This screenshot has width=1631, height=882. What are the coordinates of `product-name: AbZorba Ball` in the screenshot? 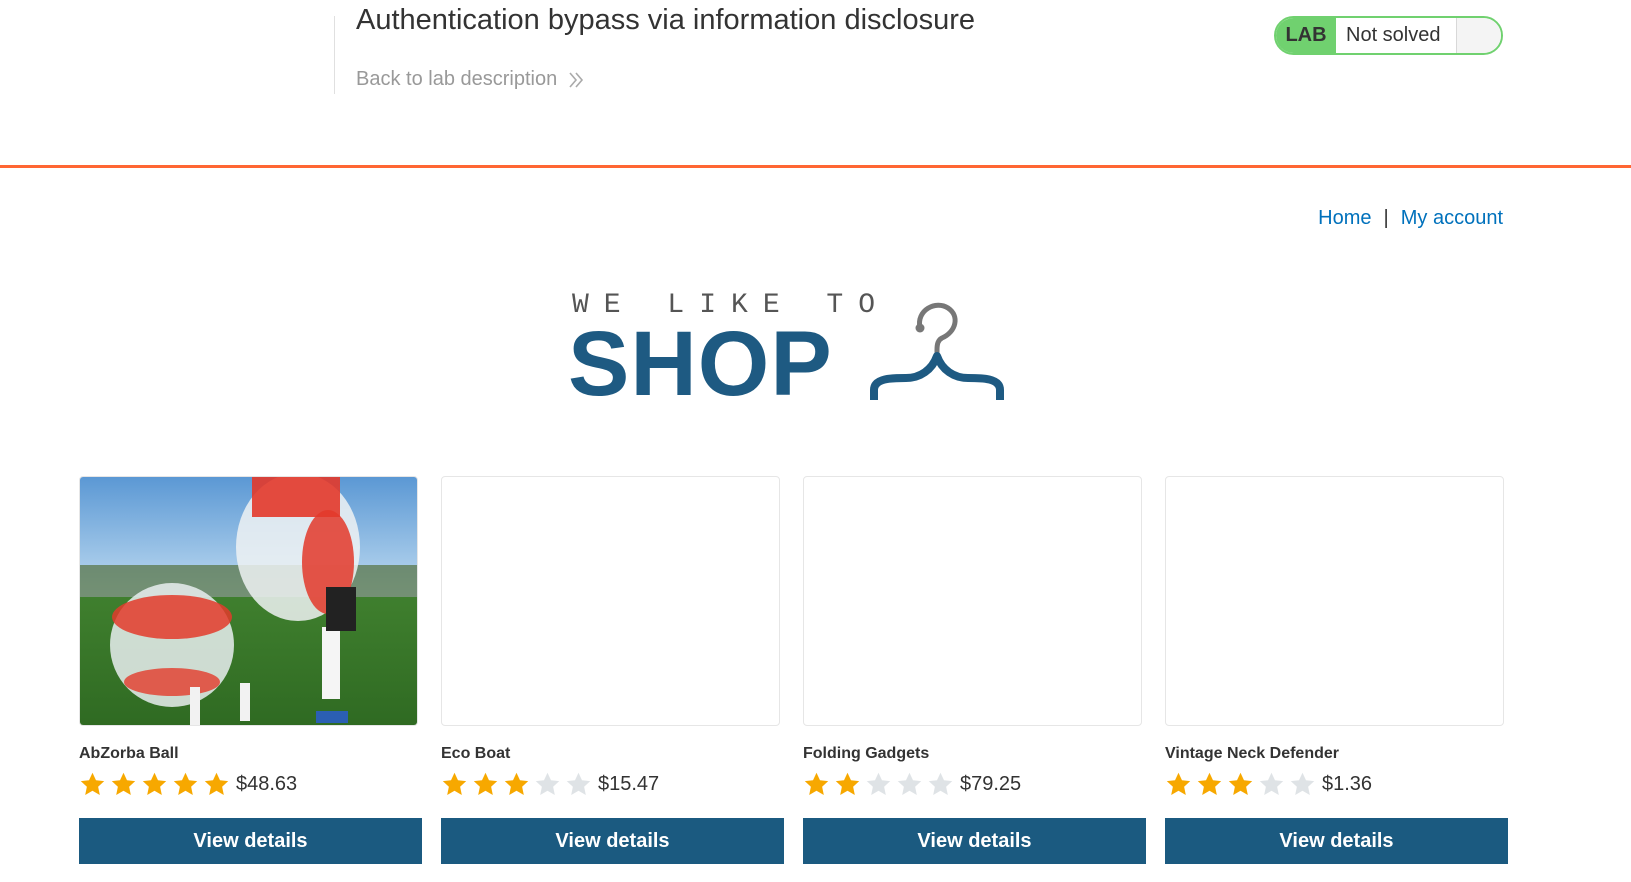 It's located at (129, 753).